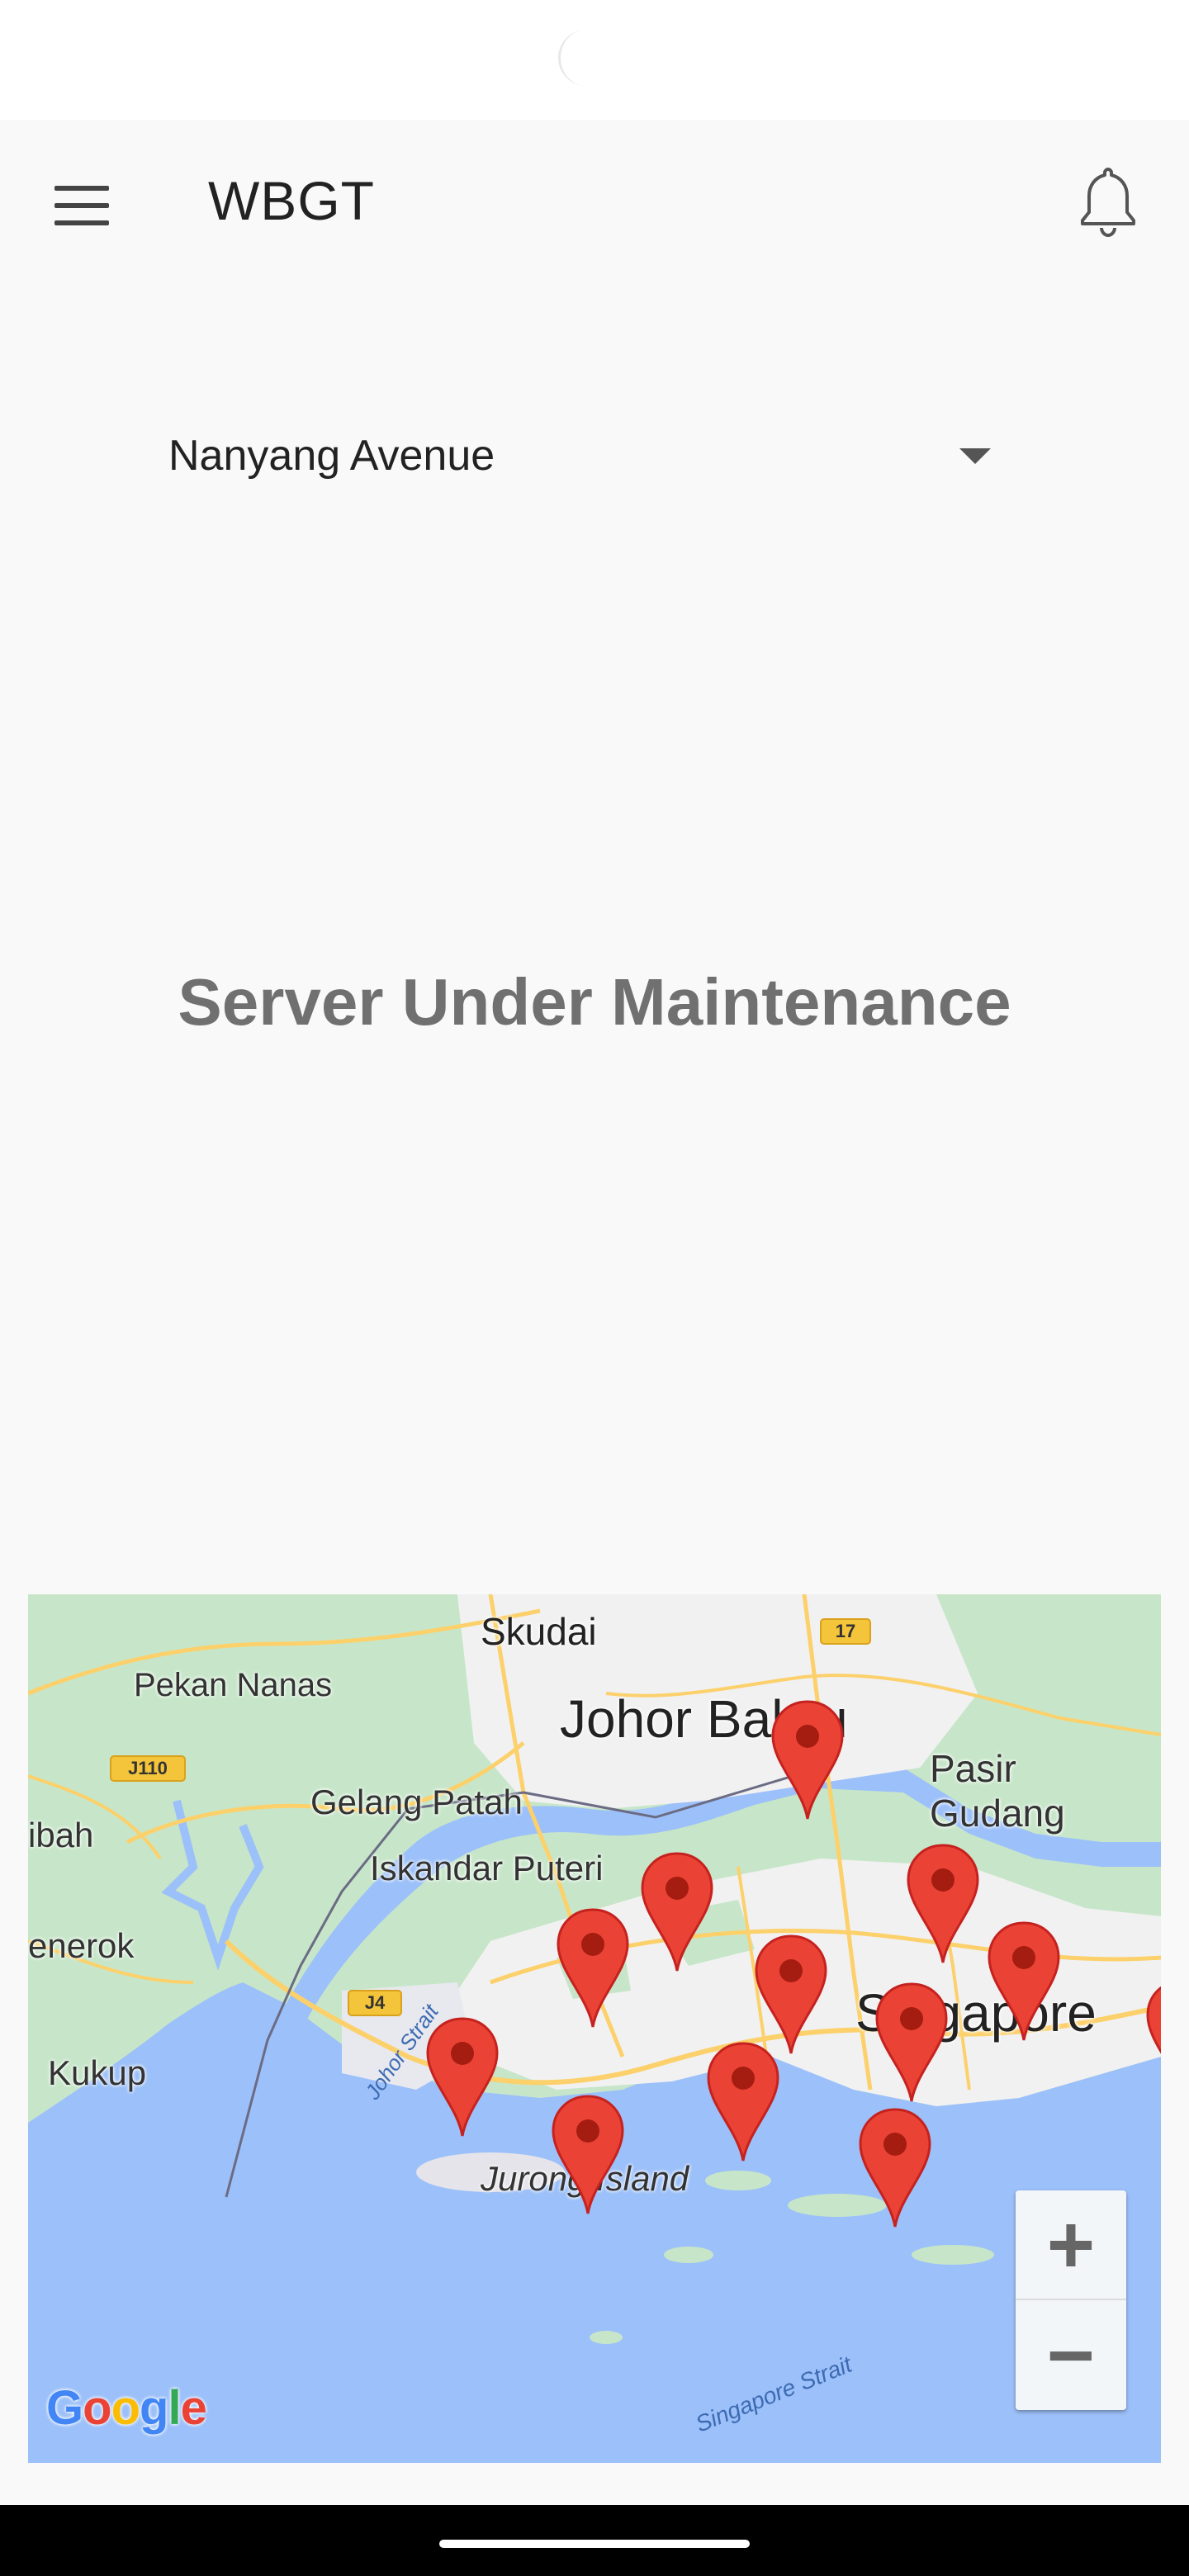  I want to click on google-logo: Google, so click(126, 2408).